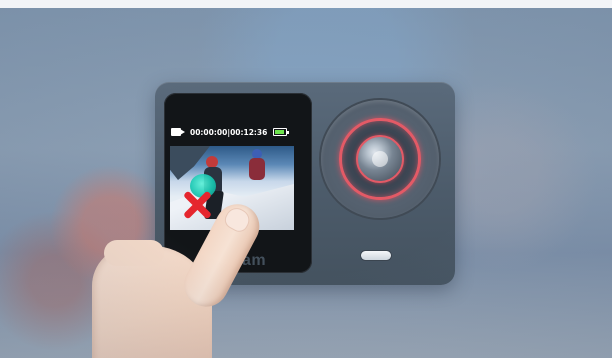 This screenshot has height=358, width=612. I want to click on mode-resolution: 4K30, so click(232, 245).